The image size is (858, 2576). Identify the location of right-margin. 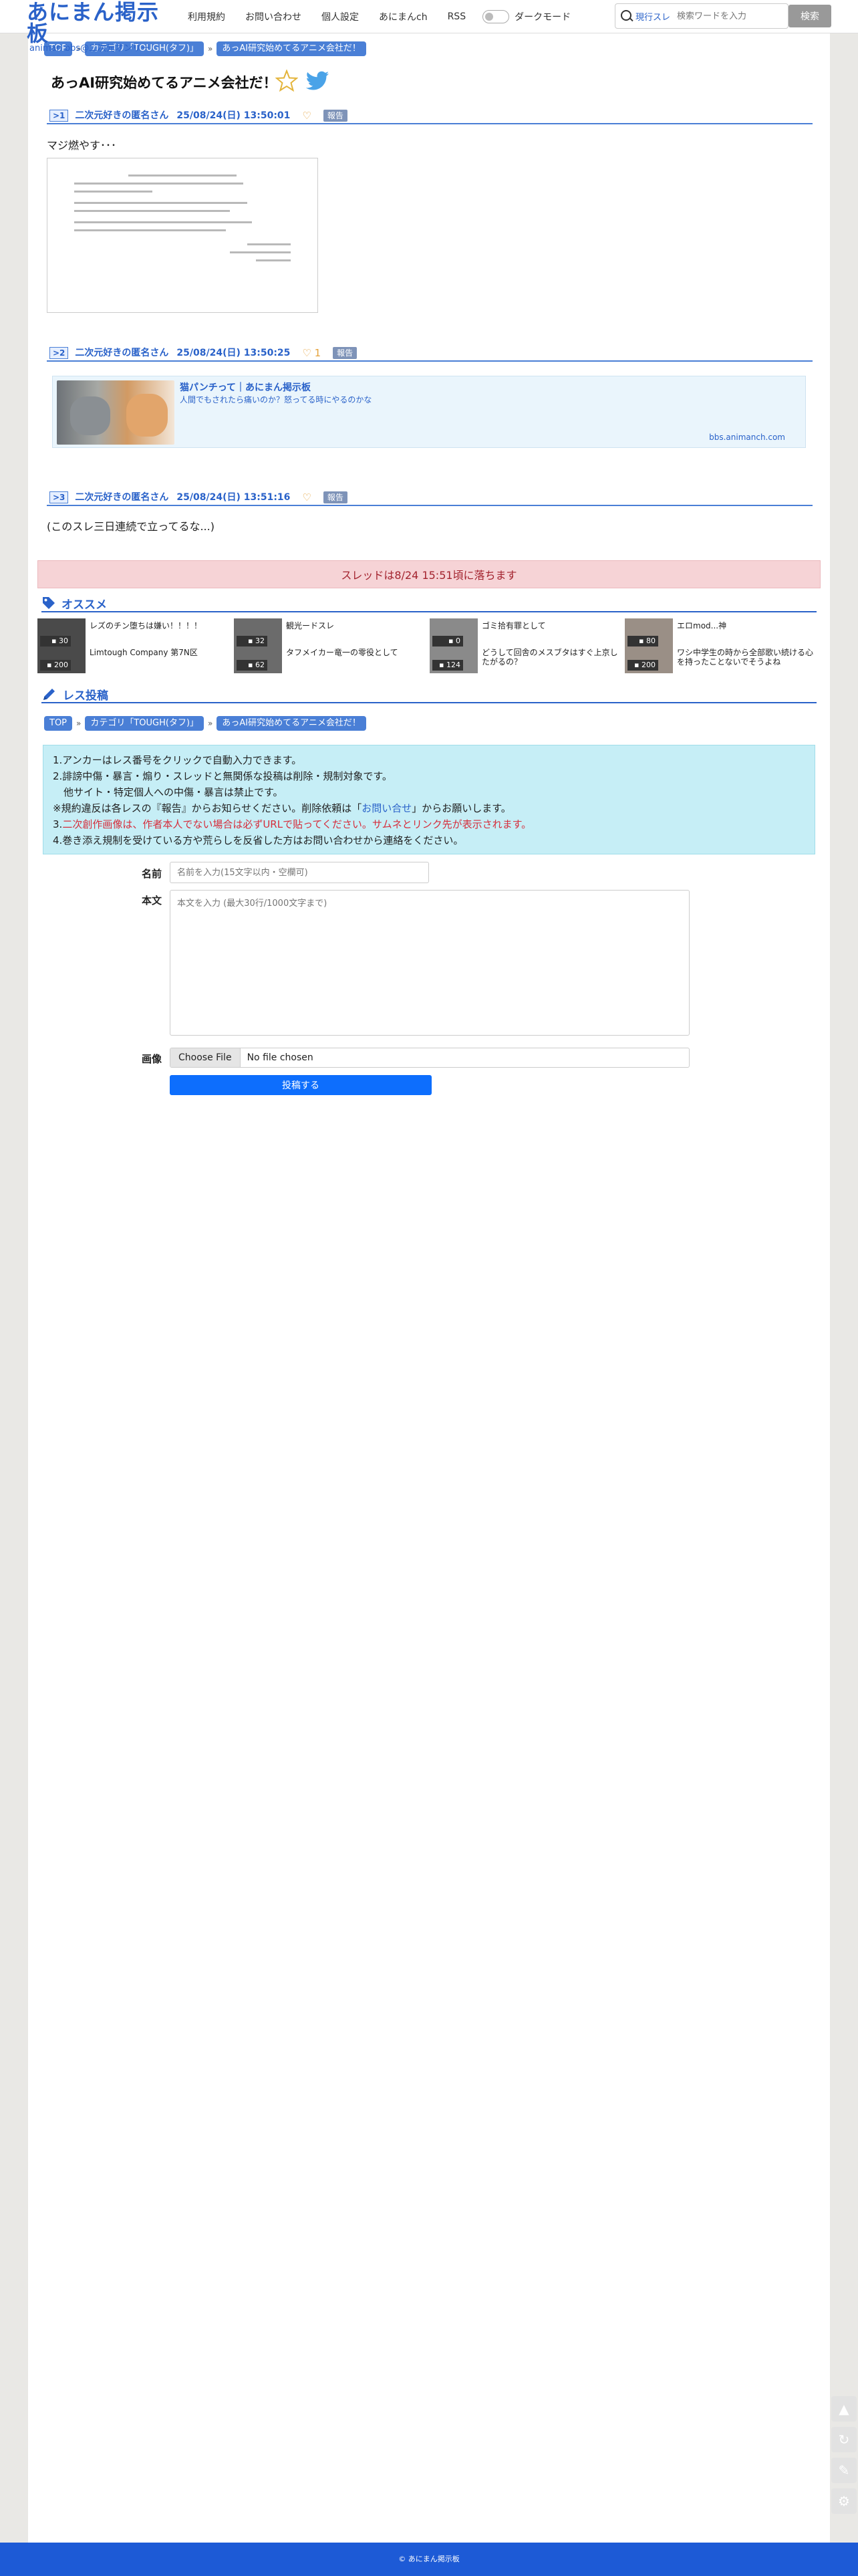
(844, 1288).